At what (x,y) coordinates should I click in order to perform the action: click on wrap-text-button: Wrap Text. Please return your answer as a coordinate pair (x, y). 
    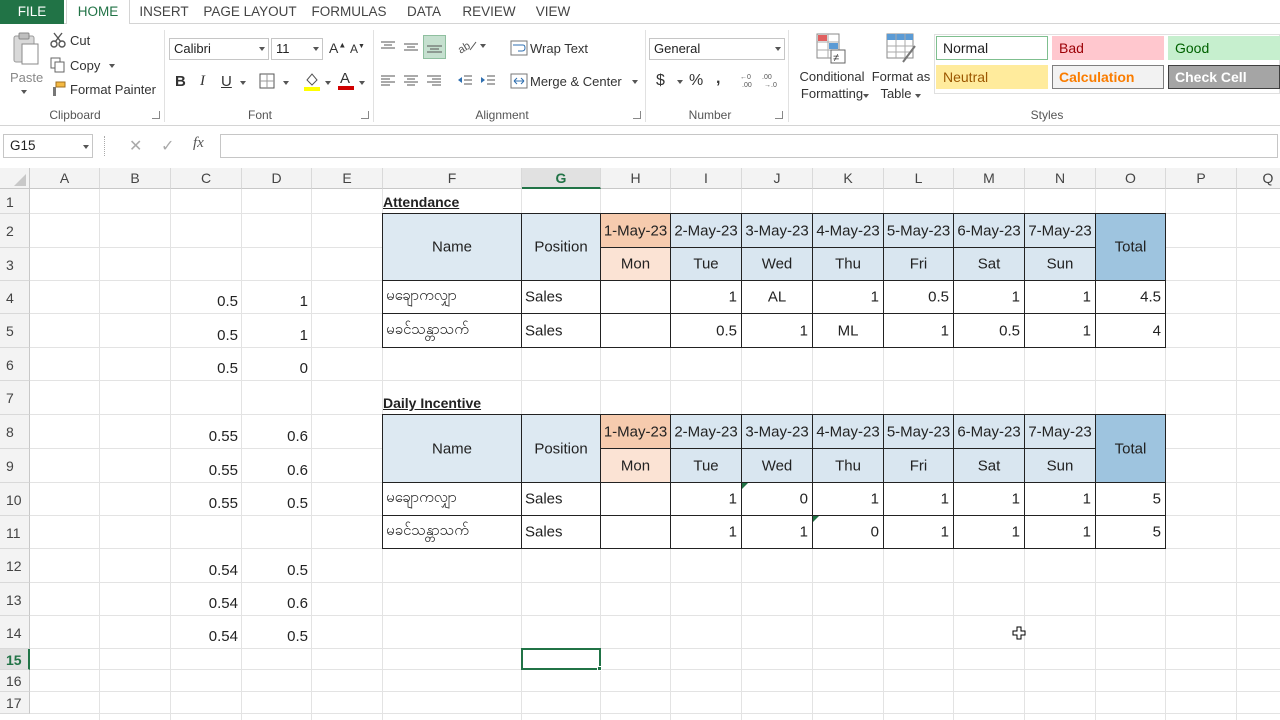
    Looking at the image, I should click on (559, 48).